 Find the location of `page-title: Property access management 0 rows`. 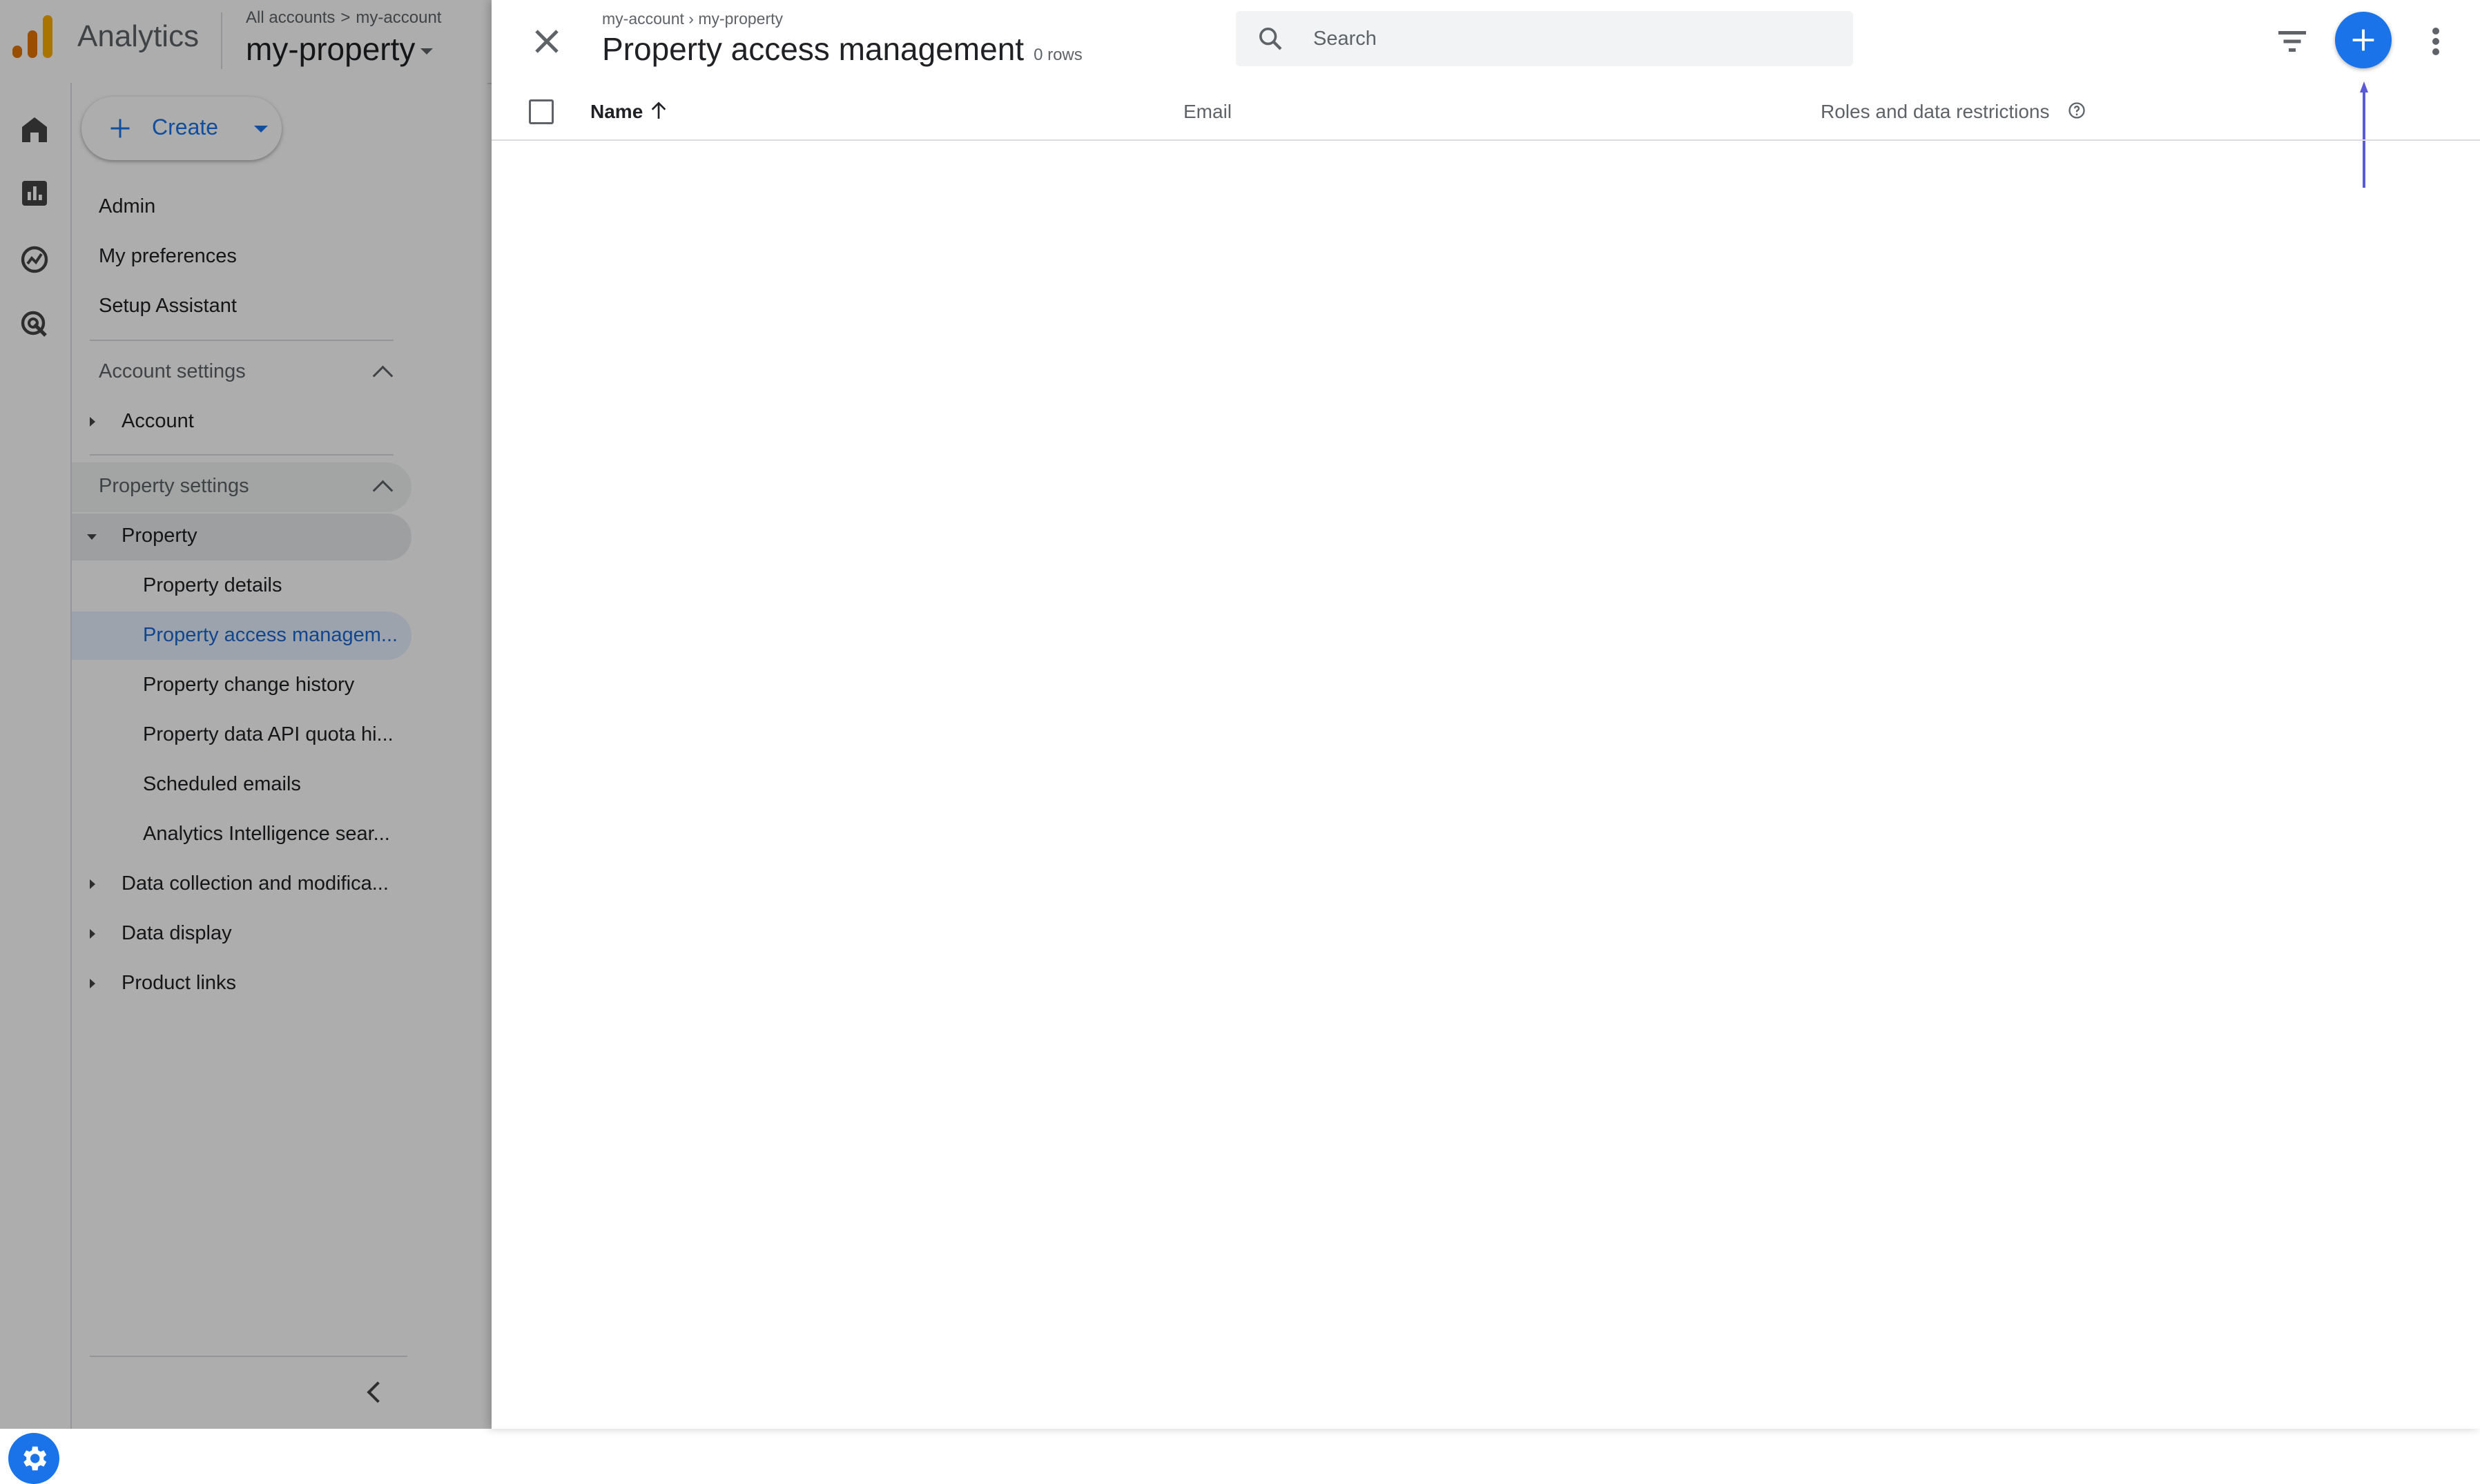

page-title: Property access management 0 rows is located at coordinates (842, 49).